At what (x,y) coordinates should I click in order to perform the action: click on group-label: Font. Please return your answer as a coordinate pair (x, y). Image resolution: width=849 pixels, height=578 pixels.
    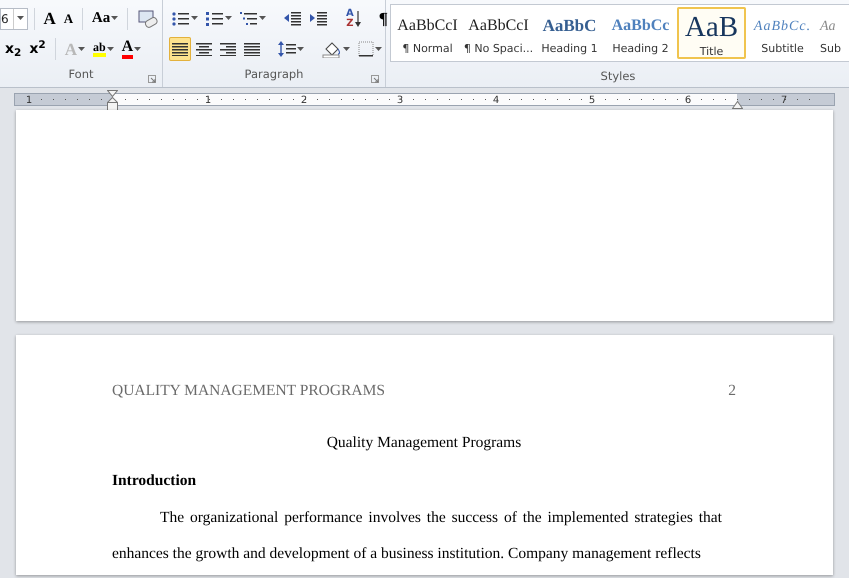
    Looking at the image, I should click on (81, 75).